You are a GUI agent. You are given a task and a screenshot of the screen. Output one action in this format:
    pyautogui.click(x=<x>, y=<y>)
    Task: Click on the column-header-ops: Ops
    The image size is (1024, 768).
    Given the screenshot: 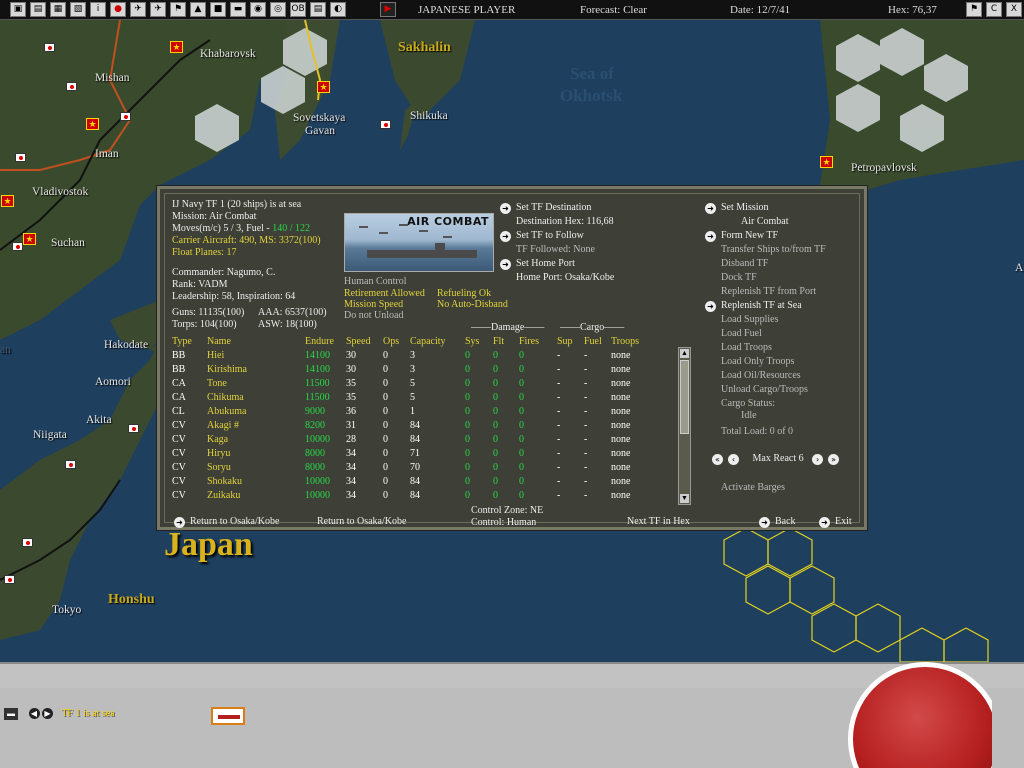 What is the action you would take?
    pyautogui.click(x=396, y=342)
    